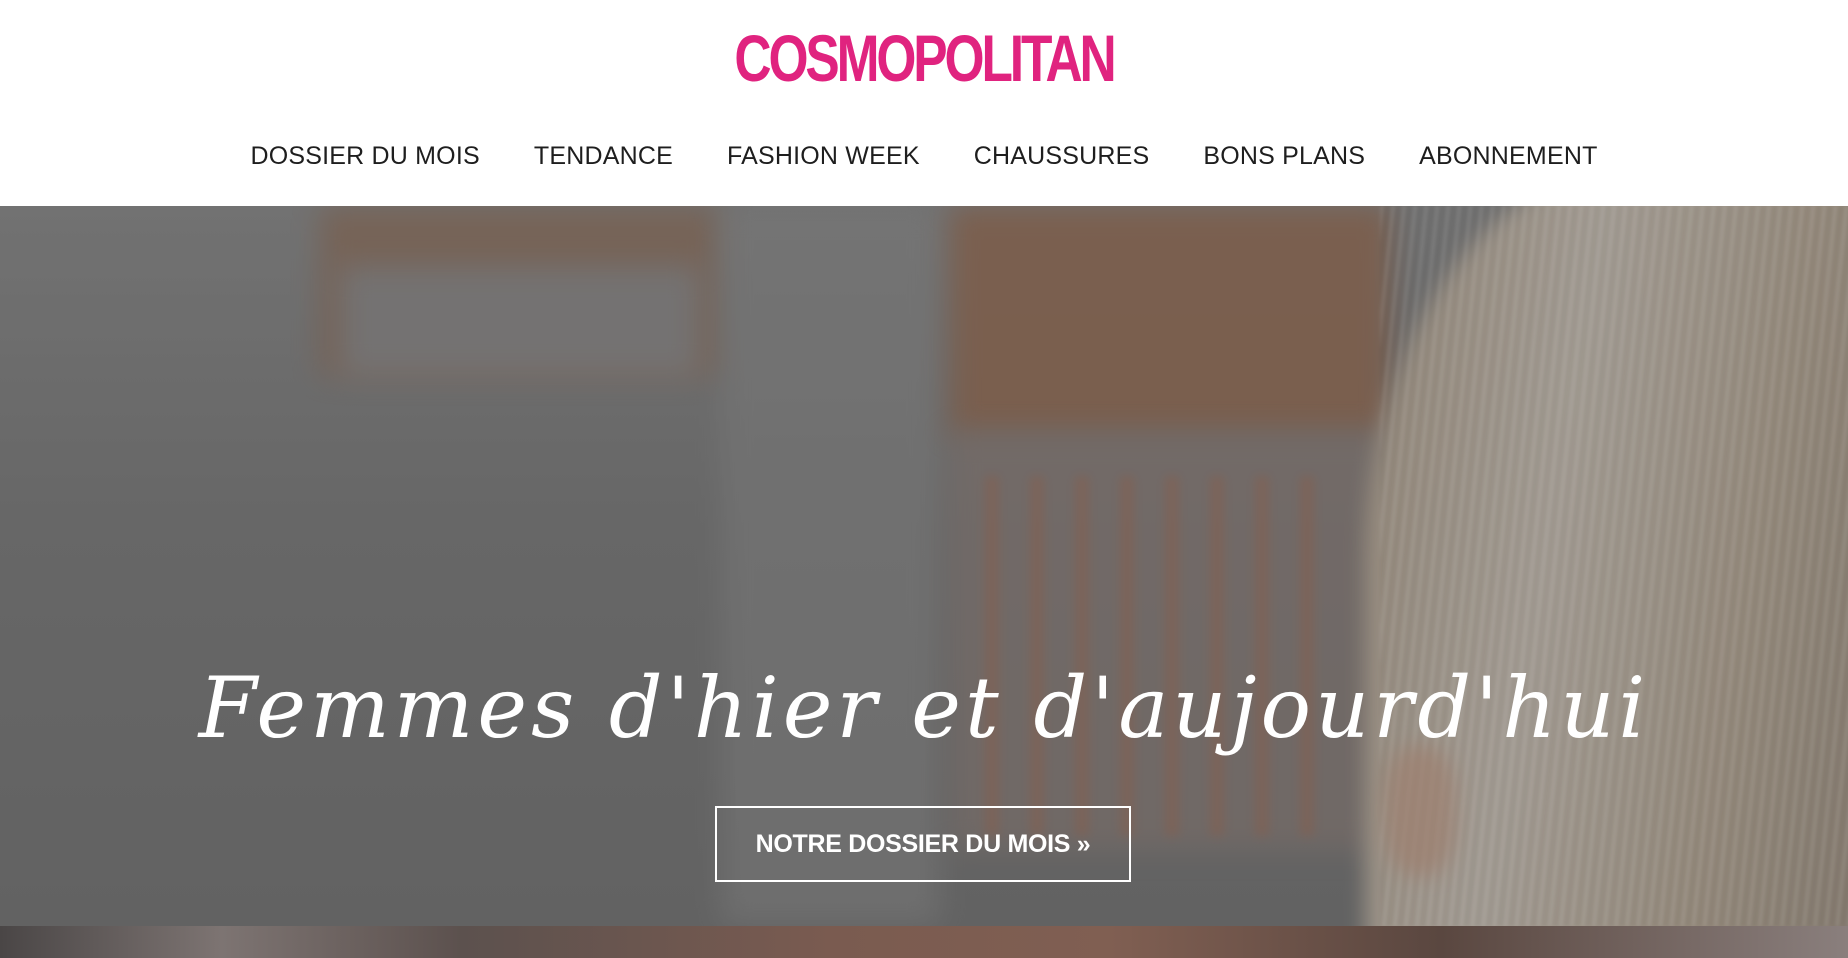  What do you see at coordinates (1508, 156) in the screenshot?
I see `nav-item-abonnement: ABONNEMENT` at bounding box center [1508, 156].